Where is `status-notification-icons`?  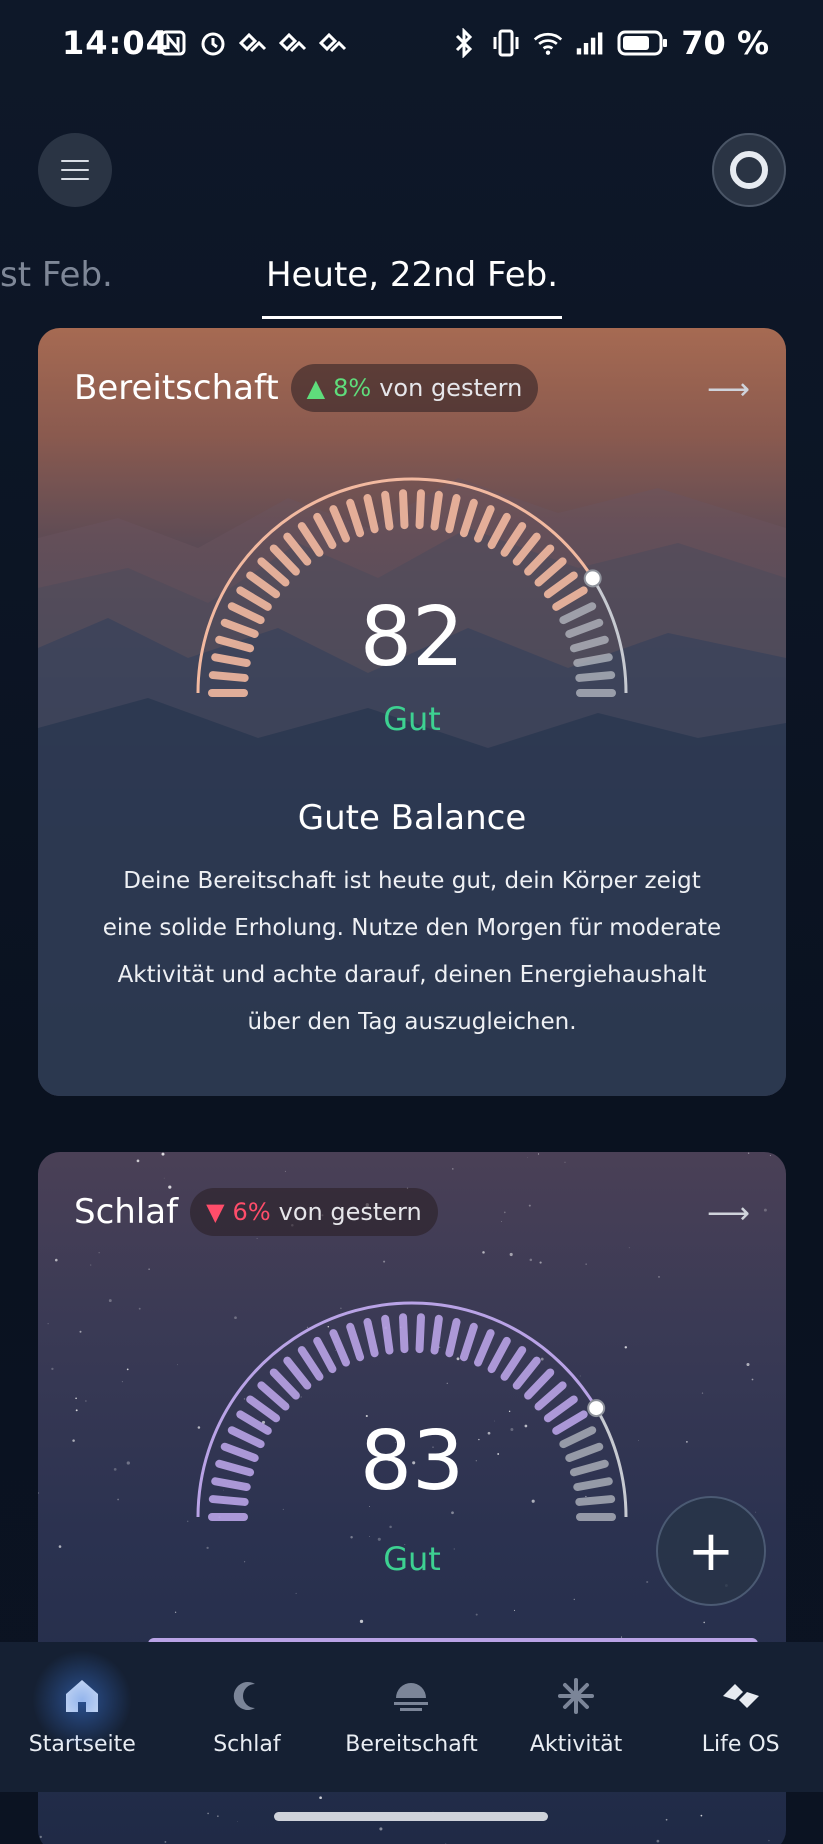 status-notification-icons is located at coordinates (253, 43).